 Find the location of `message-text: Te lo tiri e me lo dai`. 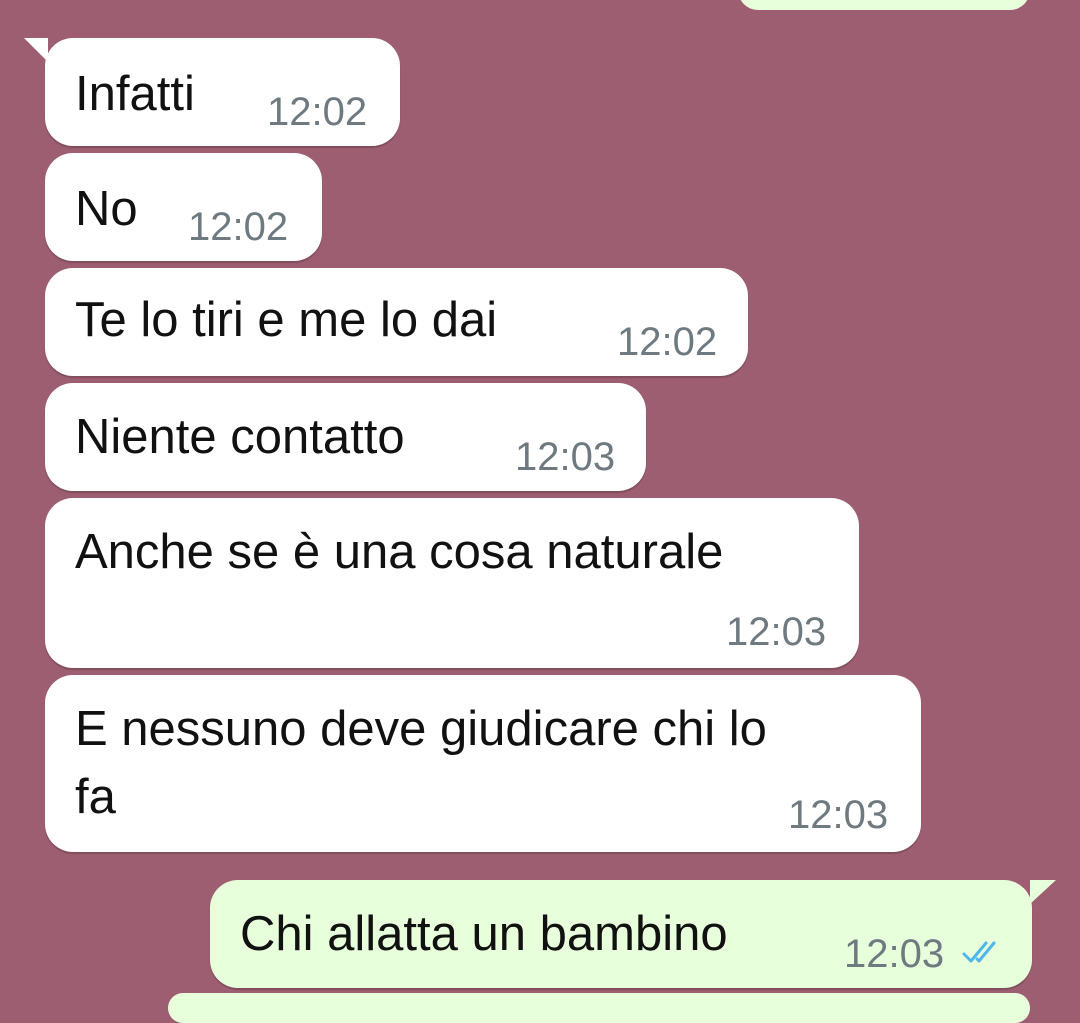

message-text: Te lo tiri e me lo dai is located at coordinates (286, 320).